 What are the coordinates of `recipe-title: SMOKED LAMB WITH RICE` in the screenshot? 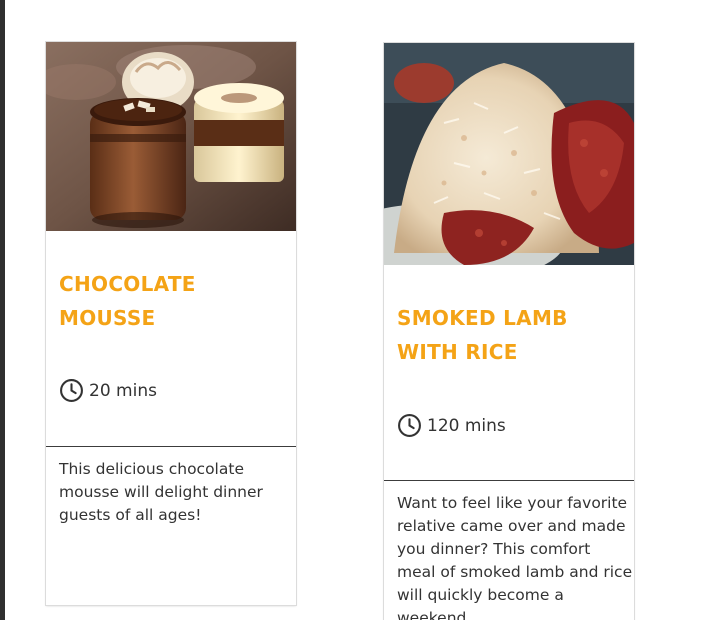 It's located at (513, 335).